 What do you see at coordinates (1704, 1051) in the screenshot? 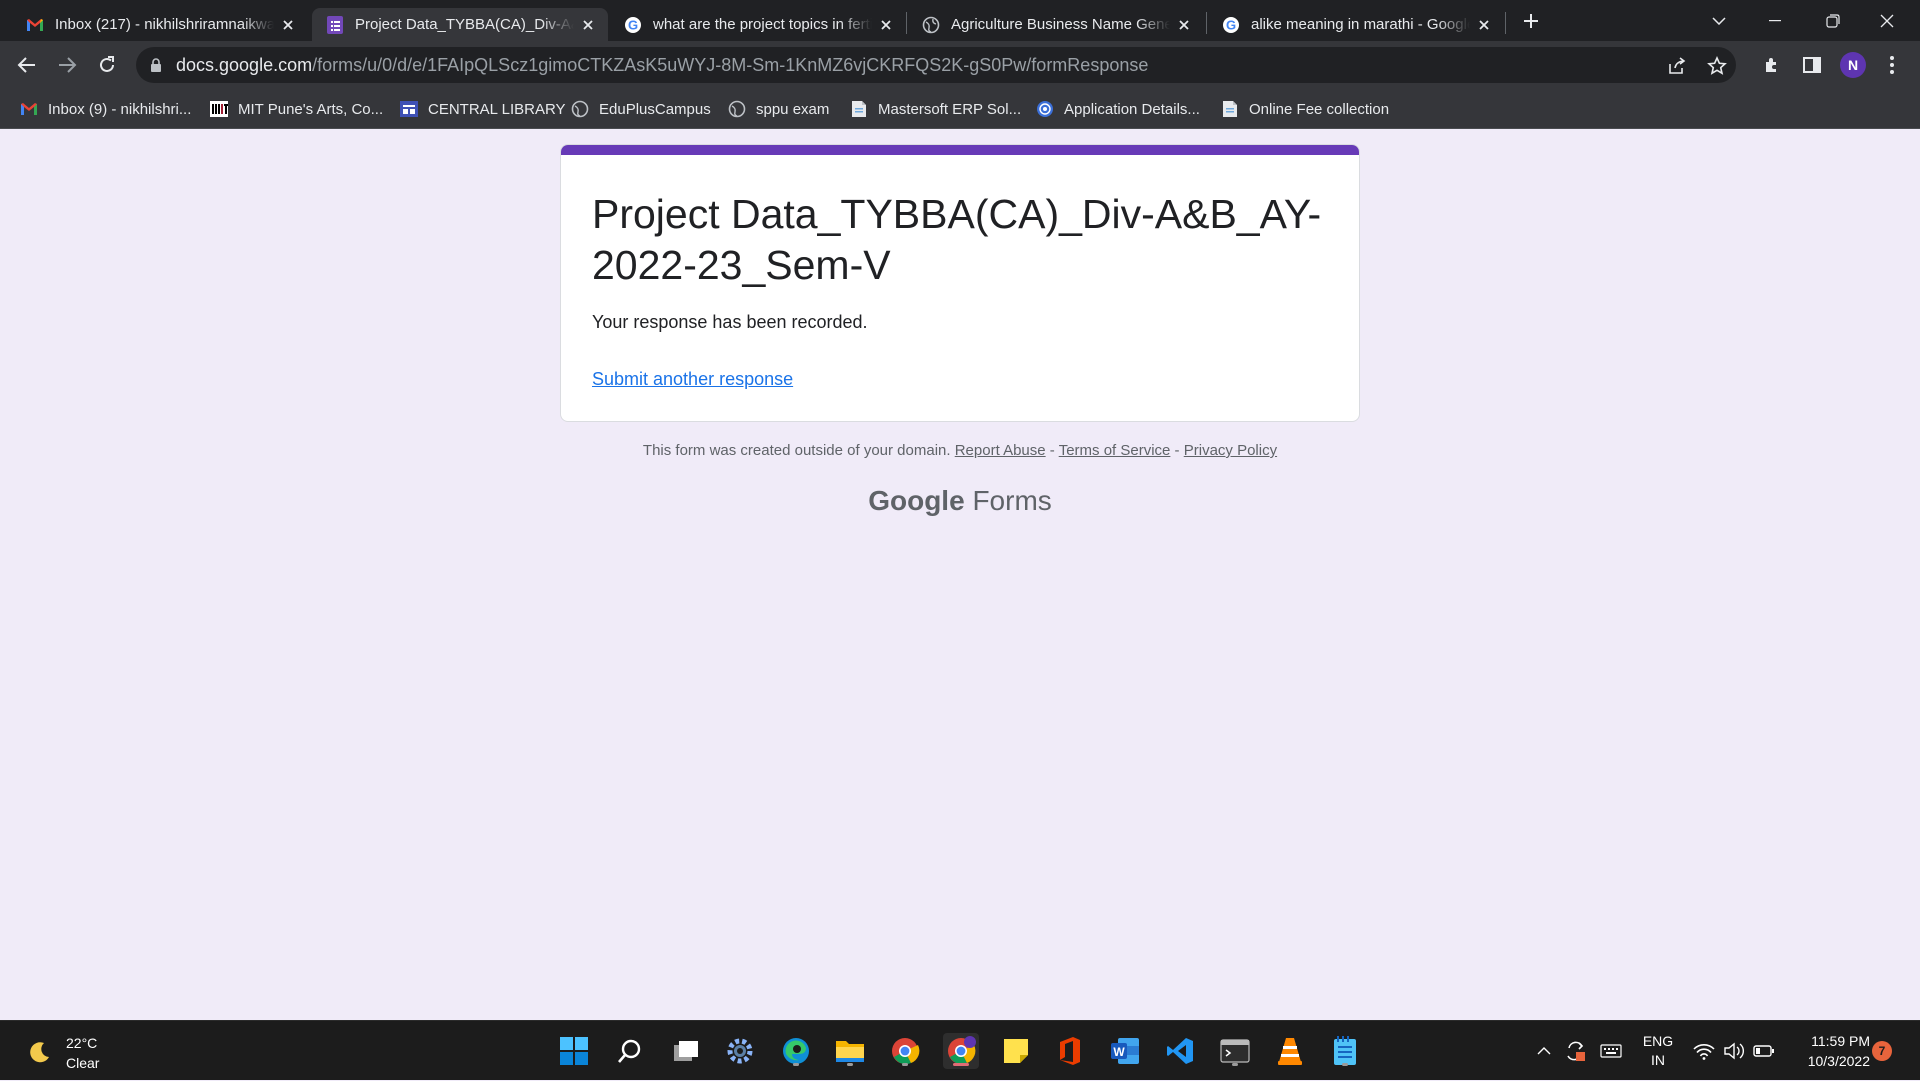
I see `wifi-icon` at bounding box center [1704, 1051].